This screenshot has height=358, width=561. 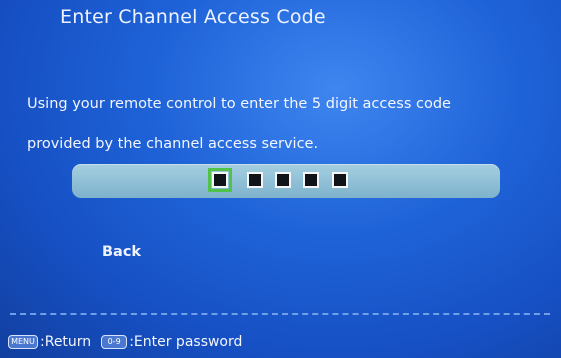 What do you see at coordinates (23, 342) in the screenshot?
I see `menu-key-icon: MENU` at bounding box center [23, 342].